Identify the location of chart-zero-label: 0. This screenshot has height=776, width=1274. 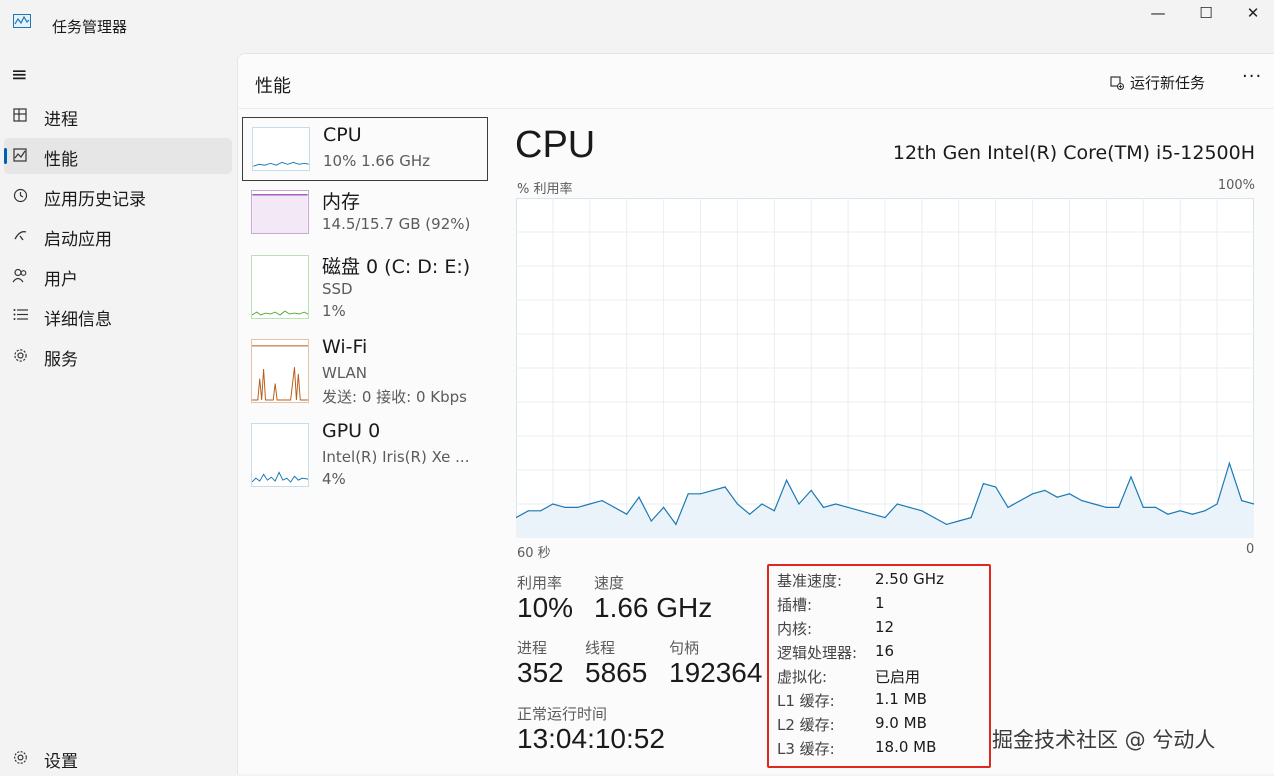
(1250, 549).